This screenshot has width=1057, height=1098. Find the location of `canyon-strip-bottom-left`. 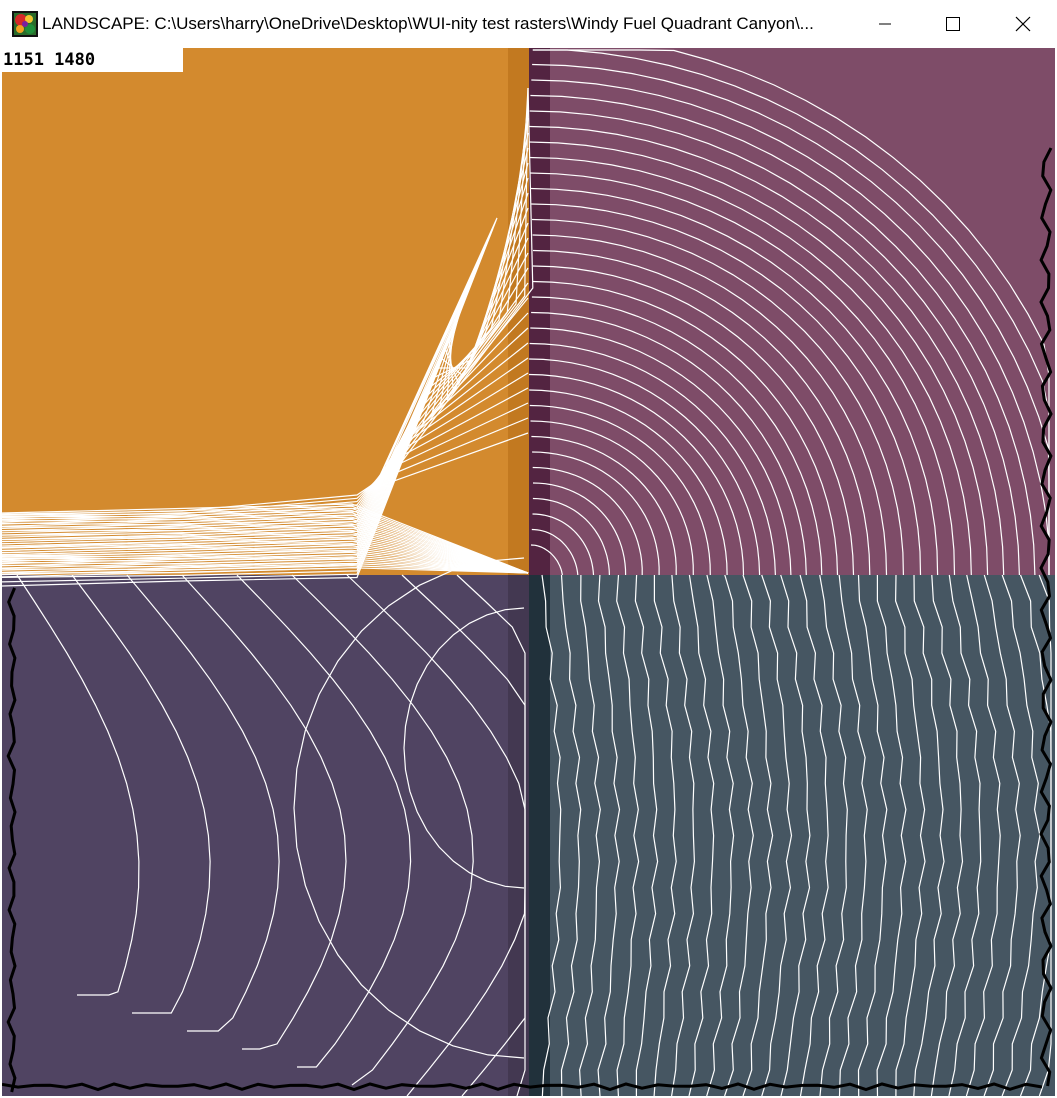

canyon-strip-bottom-left is located at coordinates (518, 835).